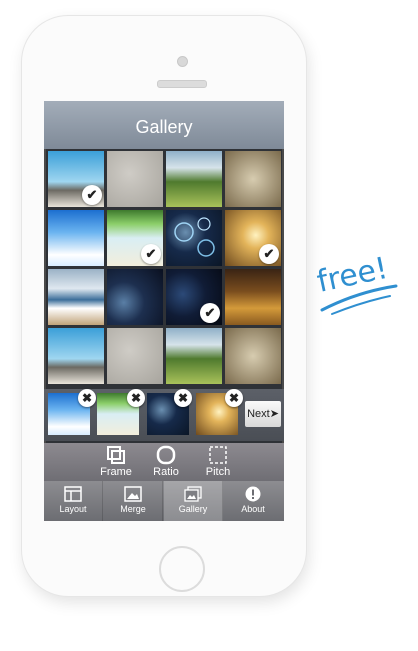  I want to click on pitch-label: Pitch, so click(218, 472).